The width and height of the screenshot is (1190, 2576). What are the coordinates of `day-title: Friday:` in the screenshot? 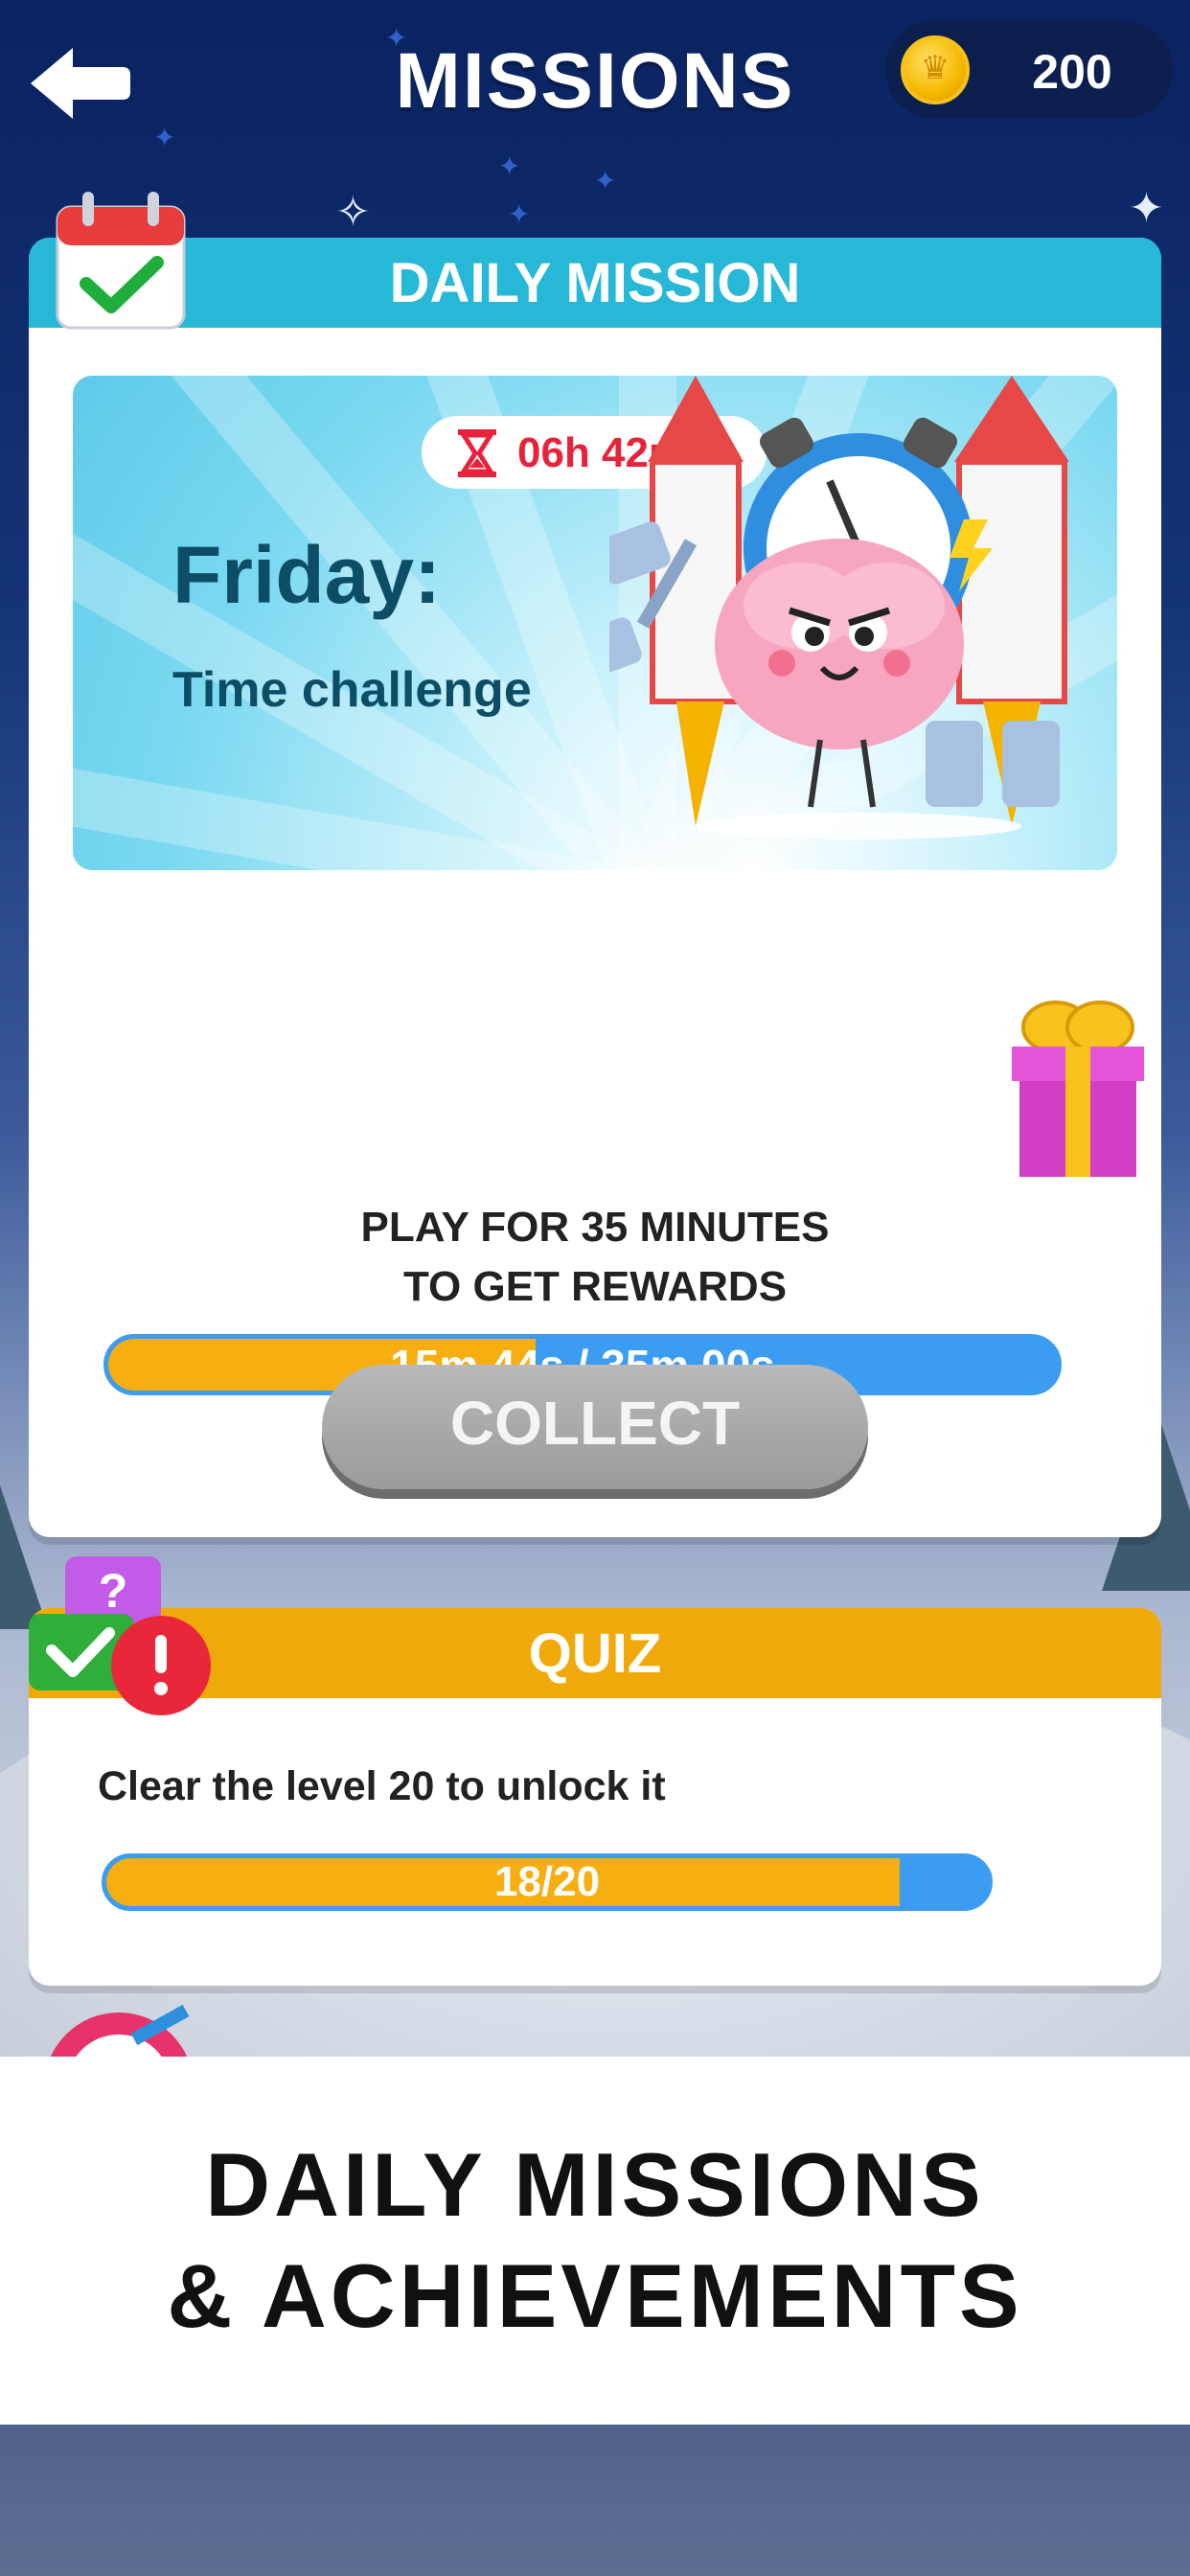 It's located at (307, 575).